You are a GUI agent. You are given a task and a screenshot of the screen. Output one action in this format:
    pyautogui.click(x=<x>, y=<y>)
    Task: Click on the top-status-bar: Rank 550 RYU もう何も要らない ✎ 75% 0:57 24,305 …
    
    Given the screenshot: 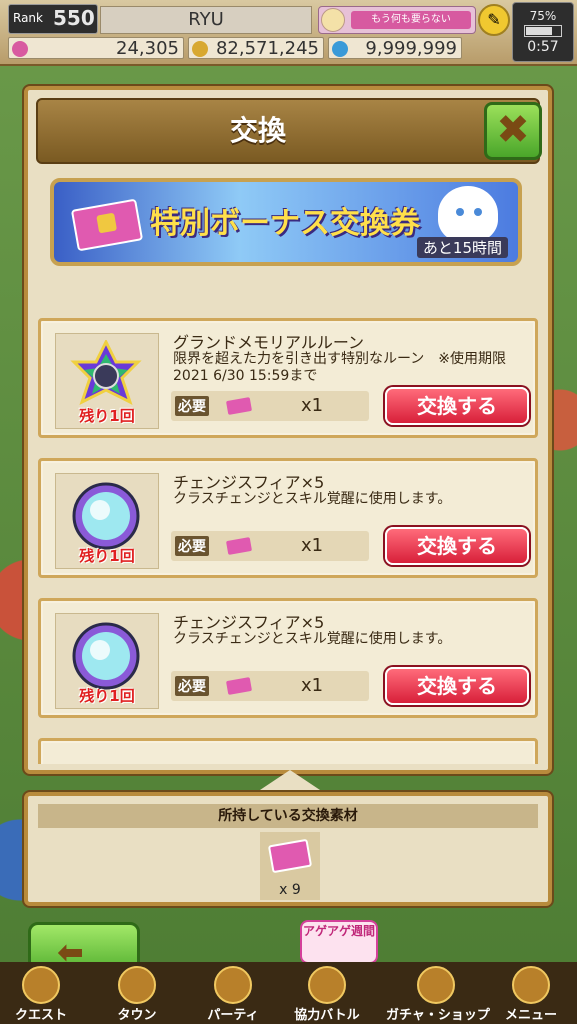 What is the action you would take?
    pyautogui.click(x=288, y=33)
    